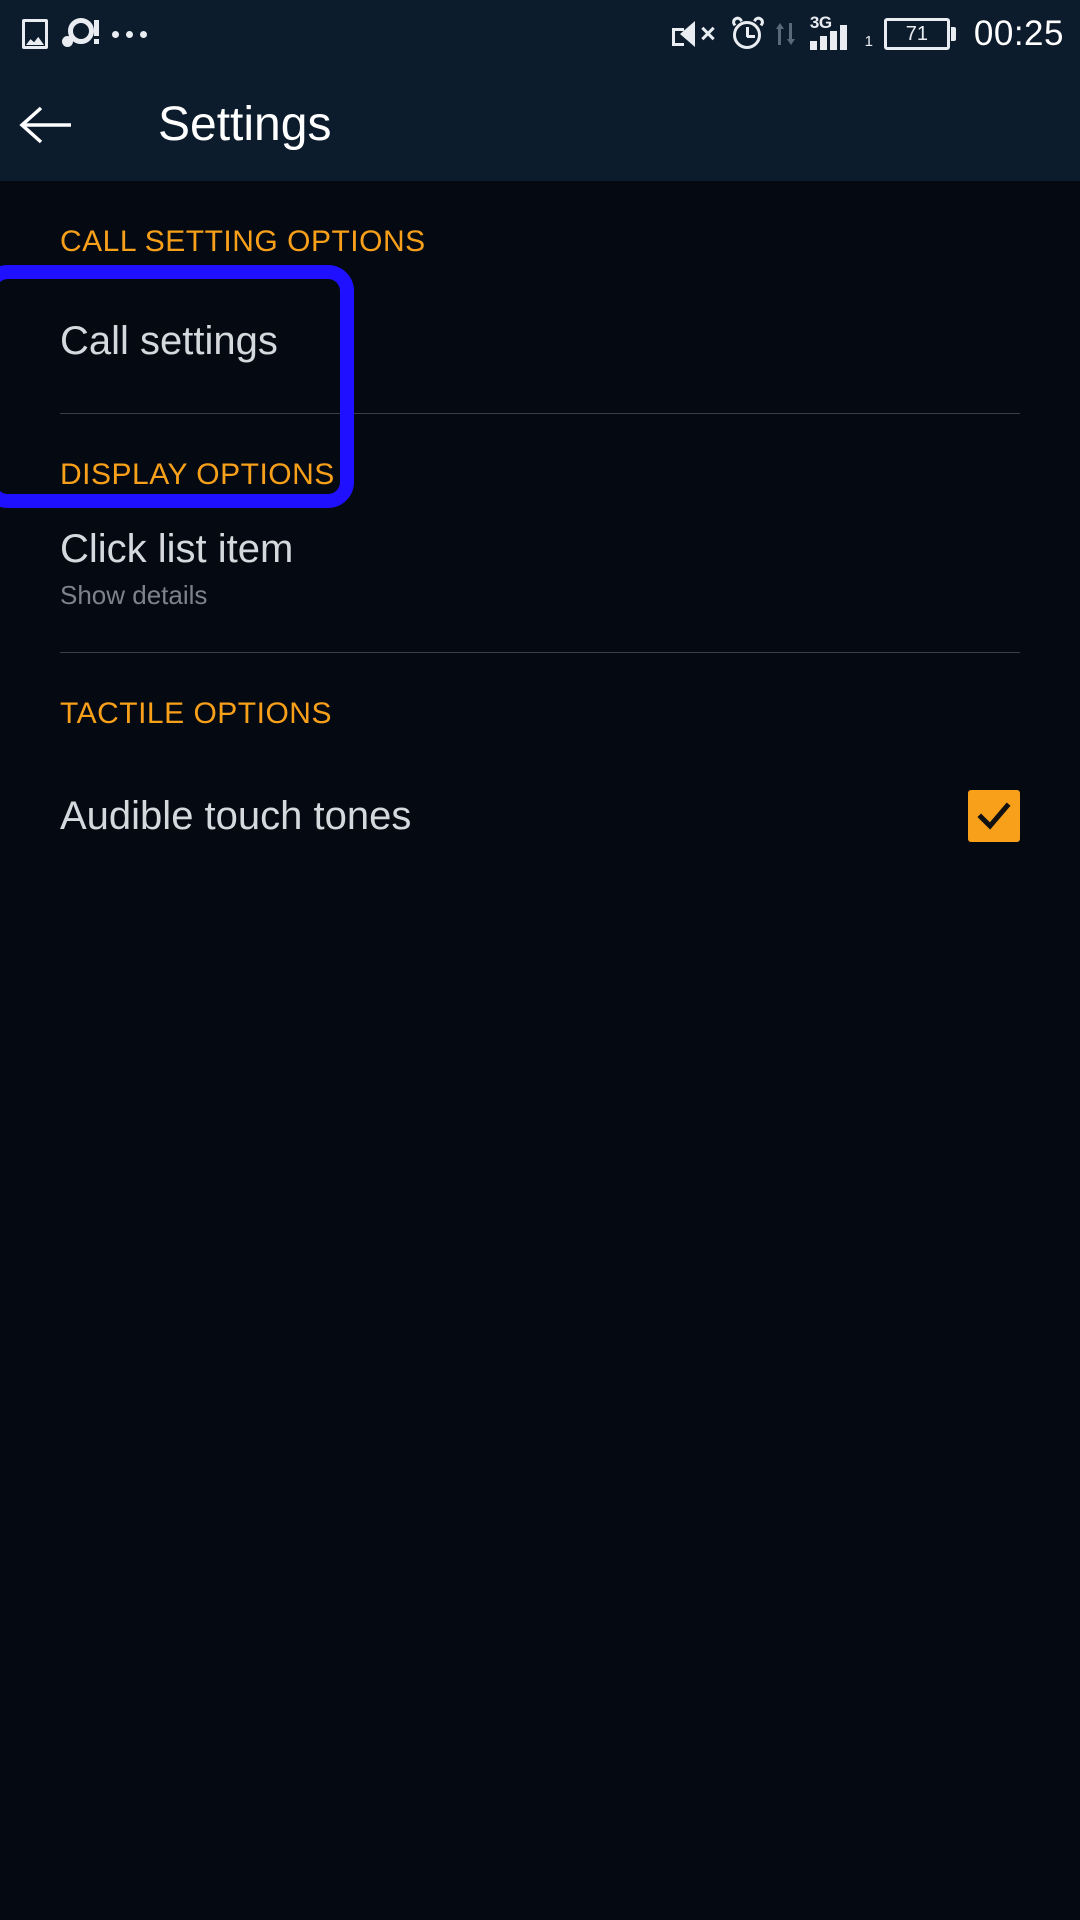 The image size is (1080, 1920). What do you see at coordinates (540, 577) in the screenshot?
I see `settings-row-click-list-item: Click list item Show details` at bounding box center [540, 577].